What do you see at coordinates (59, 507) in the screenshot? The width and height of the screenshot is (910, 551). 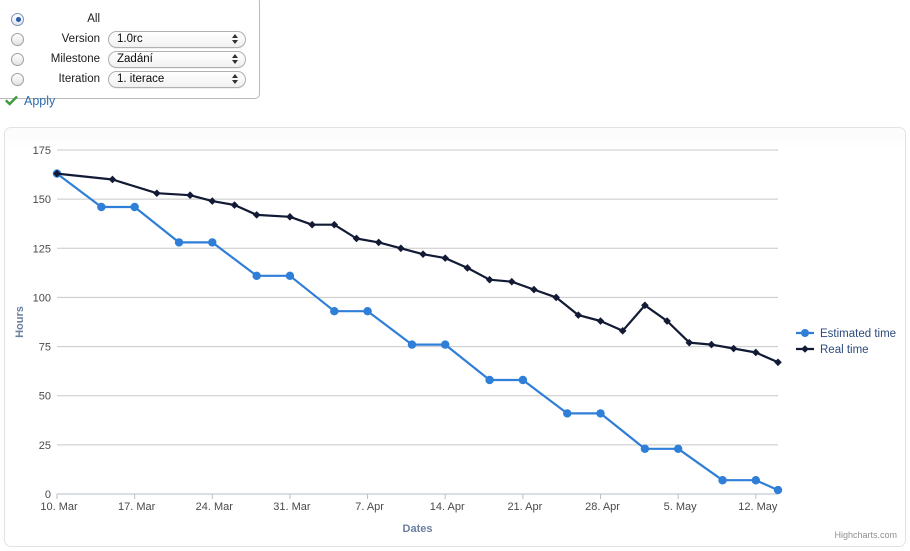 I see `x-tick-label: 10. Mar` at bounding box center [59, 507].